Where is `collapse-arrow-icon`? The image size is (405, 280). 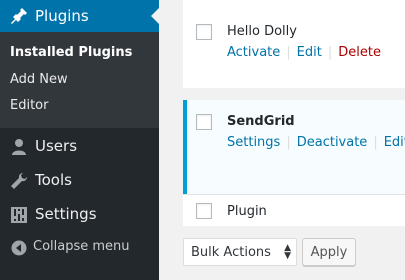
collapse-arrow-icon is located at coordinates (19, 248).